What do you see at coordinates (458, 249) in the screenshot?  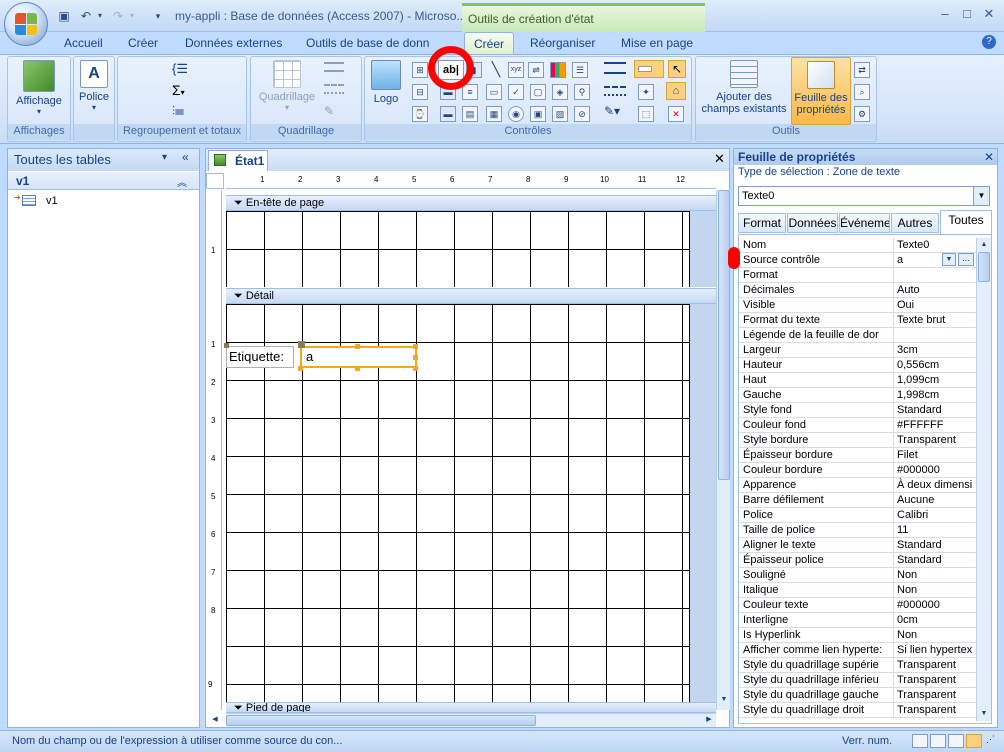 I see `page-header-grid` at bounding box center [458, 249].